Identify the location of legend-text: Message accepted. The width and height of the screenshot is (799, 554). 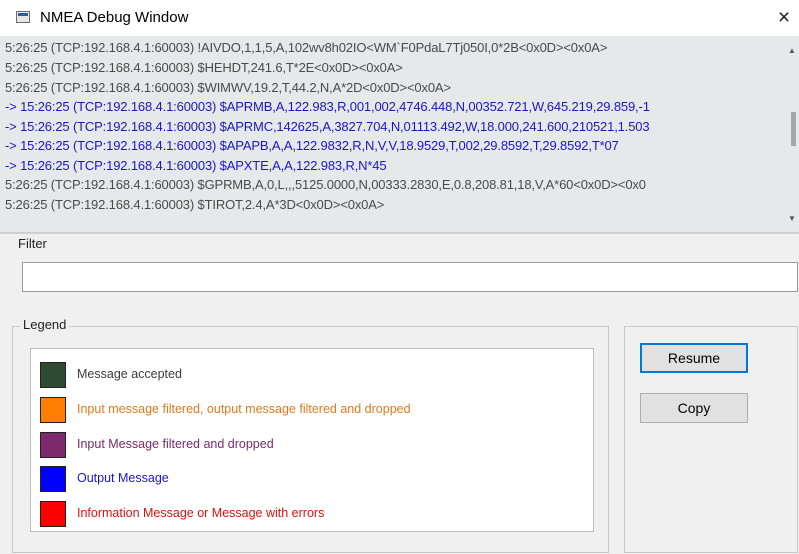
(129, 374).